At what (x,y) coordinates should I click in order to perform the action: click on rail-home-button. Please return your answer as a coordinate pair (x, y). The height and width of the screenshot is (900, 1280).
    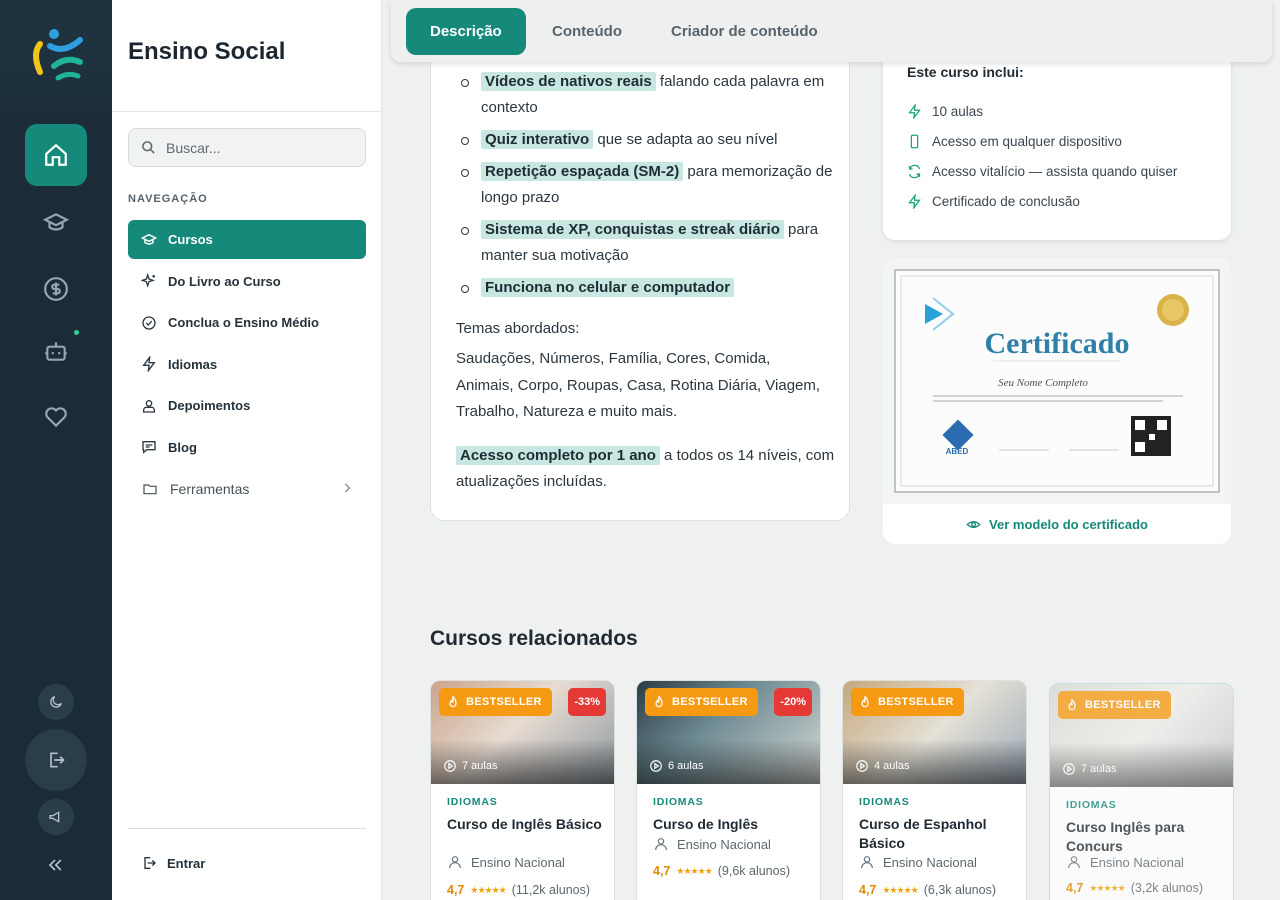
    Looking at the image, I should click on (56, 155).